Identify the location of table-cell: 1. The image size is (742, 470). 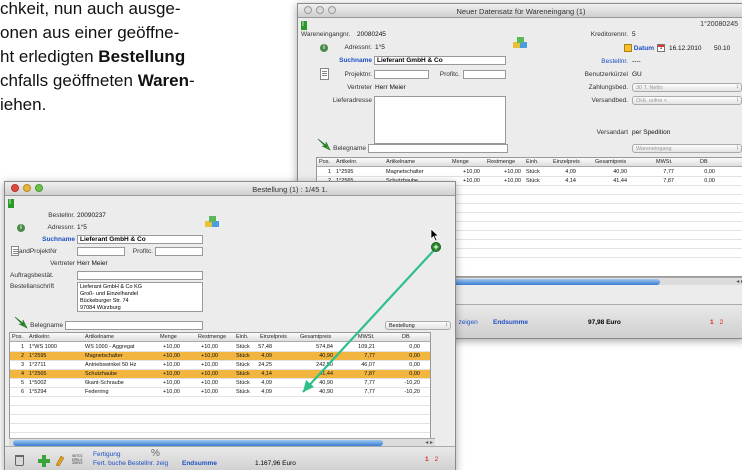
(329, 172).